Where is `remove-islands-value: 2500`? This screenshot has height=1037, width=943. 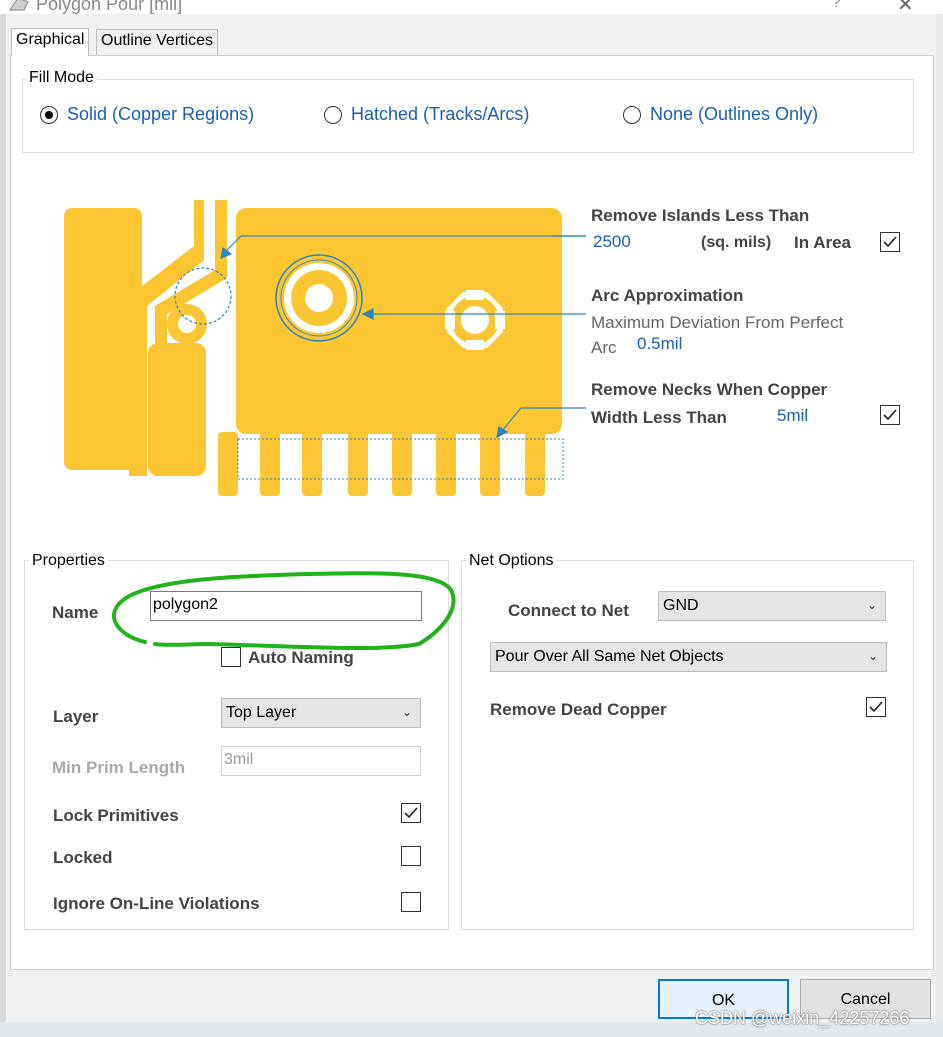
remove-islands-value: 2500 is located at coordinates (612, 242).